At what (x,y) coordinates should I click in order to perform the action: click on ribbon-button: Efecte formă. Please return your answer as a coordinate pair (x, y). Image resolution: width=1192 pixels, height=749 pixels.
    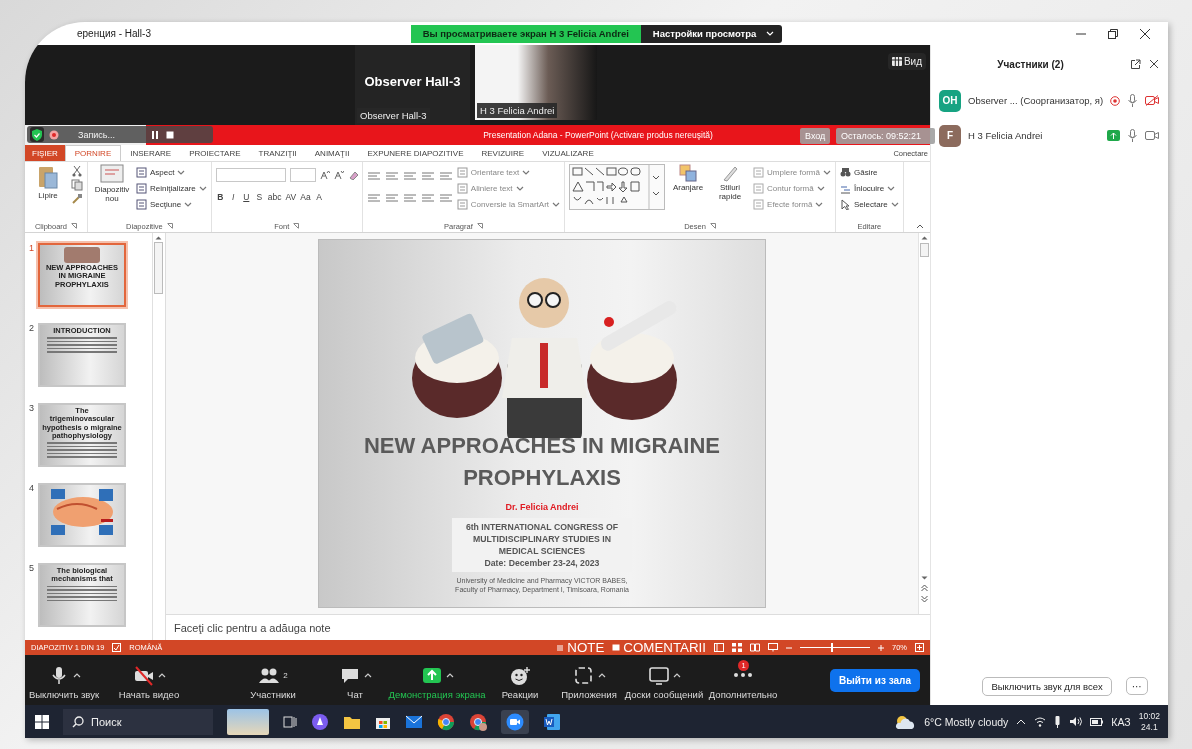
    Looking at the image, I should click on (792, 204).